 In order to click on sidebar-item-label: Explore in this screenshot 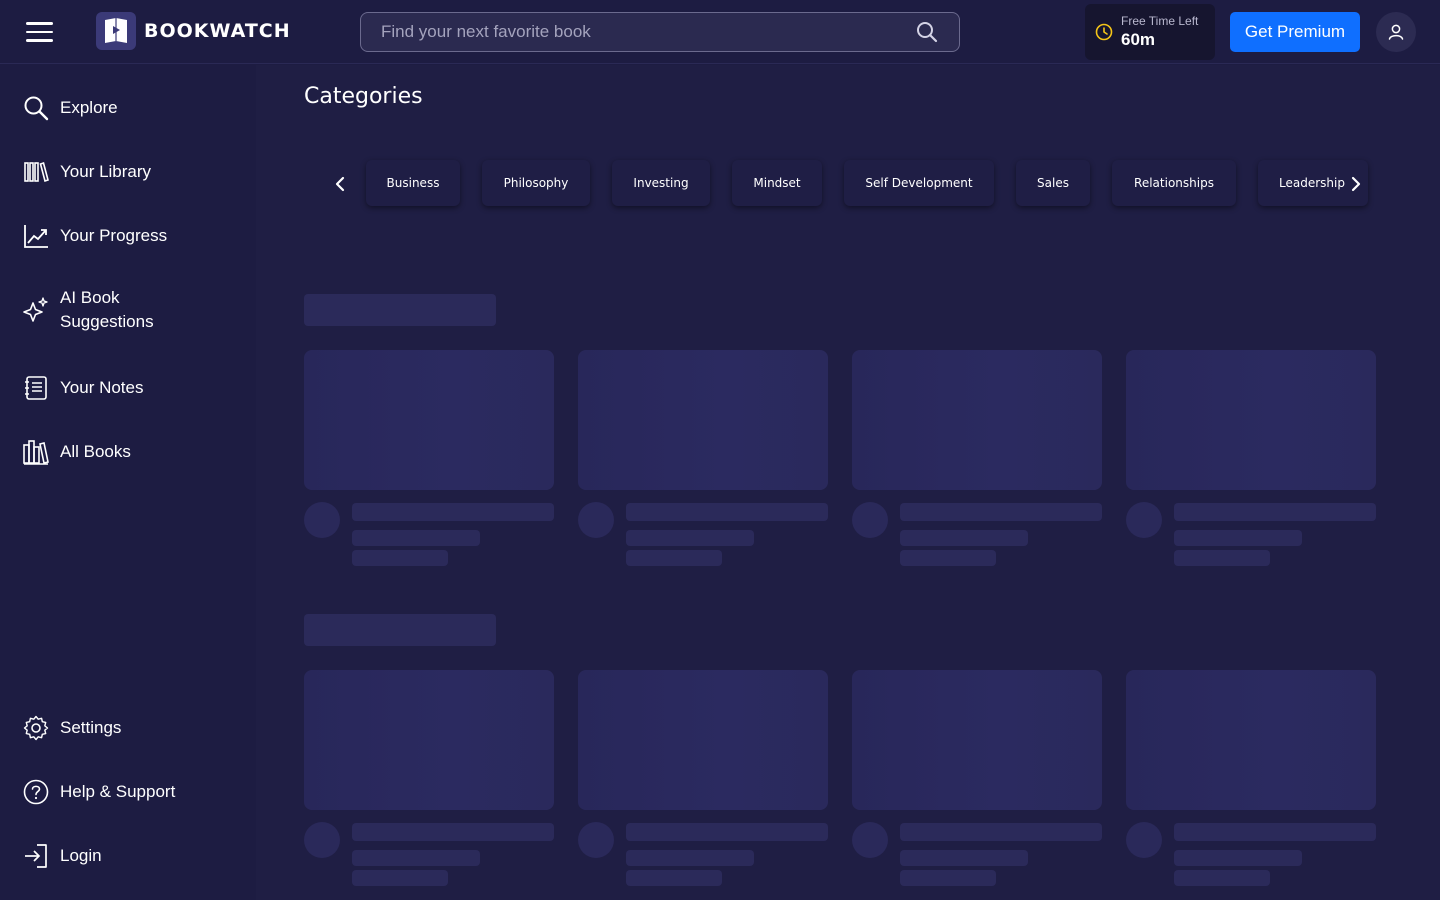, I will do `click(89, 107)`.